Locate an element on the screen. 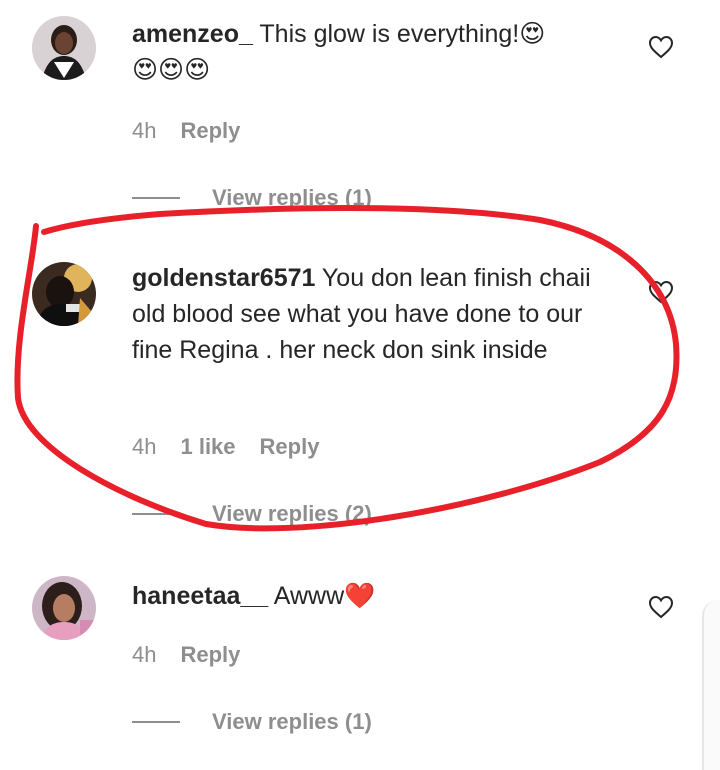  comment-body: Awww❤️ is located at coordinates (324, 596).